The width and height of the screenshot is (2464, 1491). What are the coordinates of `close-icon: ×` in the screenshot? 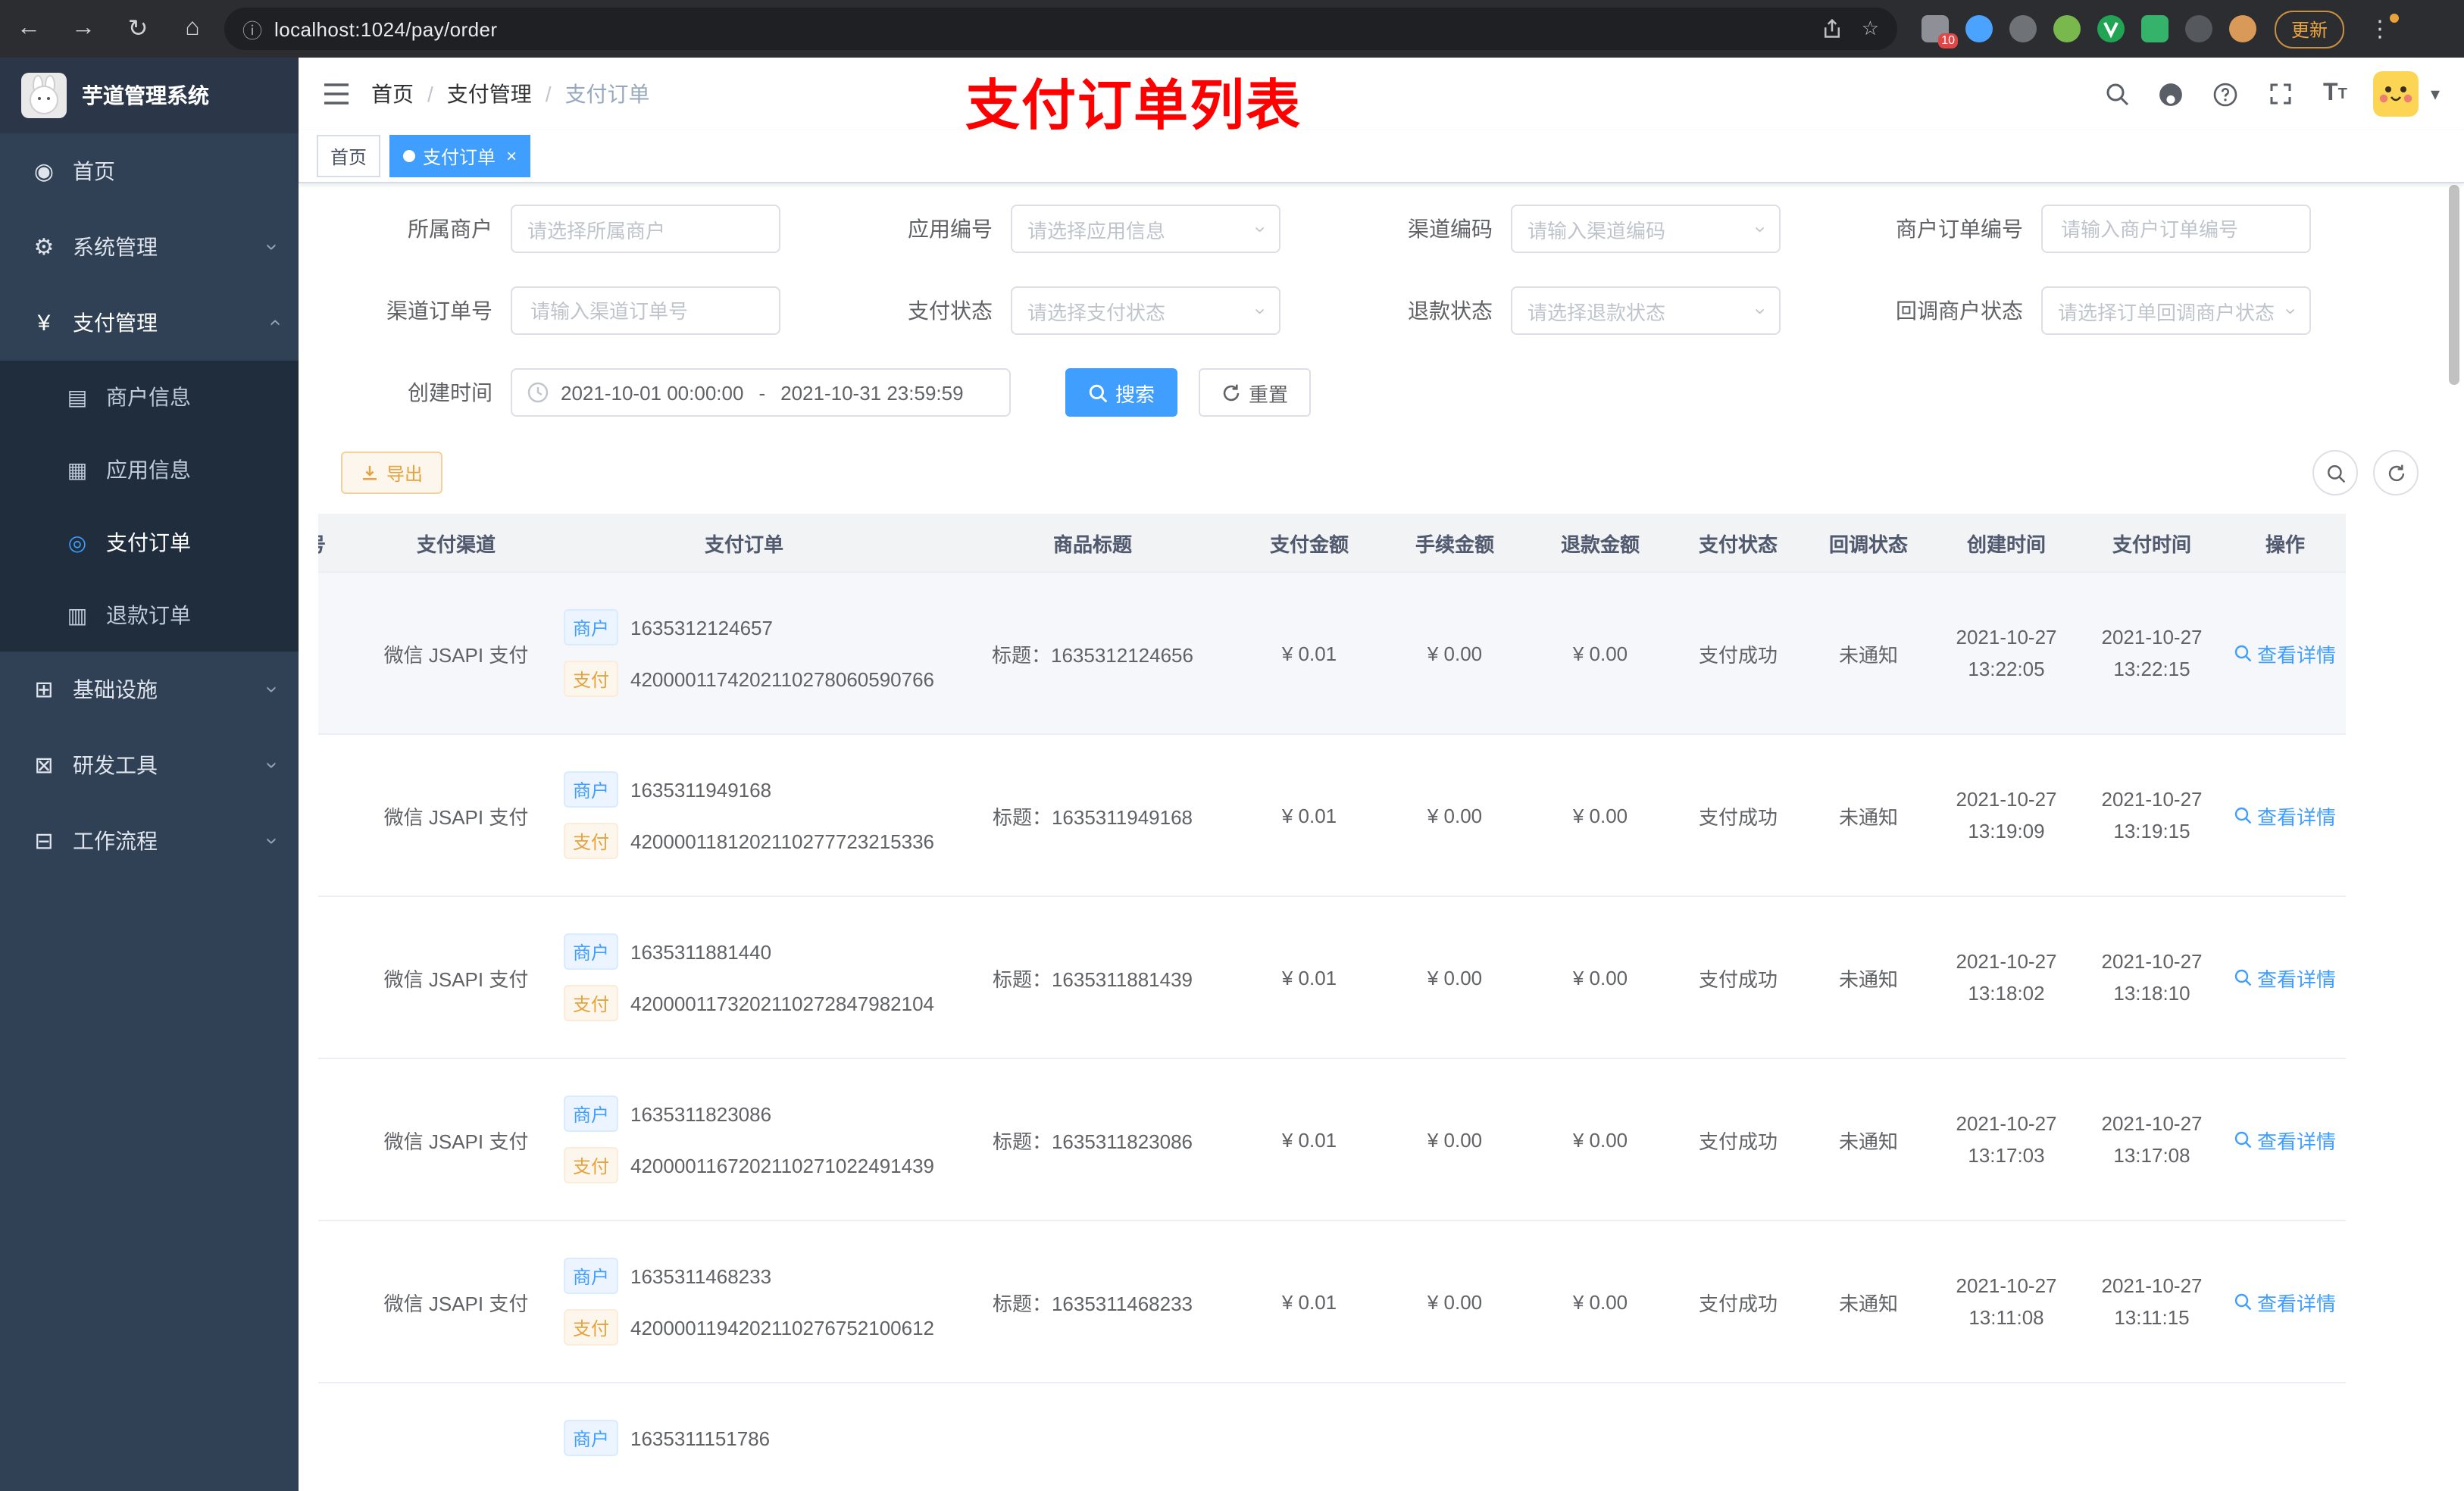 It's located at (511, 156).